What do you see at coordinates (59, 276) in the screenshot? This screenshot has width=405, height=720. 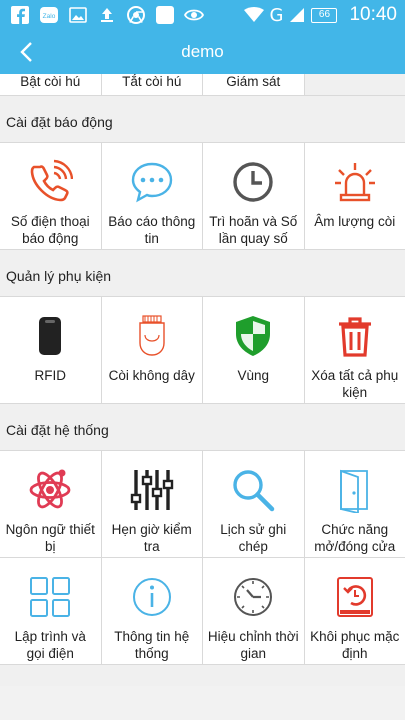 I see `section-accessories-title: Quản lý phụ kiện` at bounding box center [59, 276].